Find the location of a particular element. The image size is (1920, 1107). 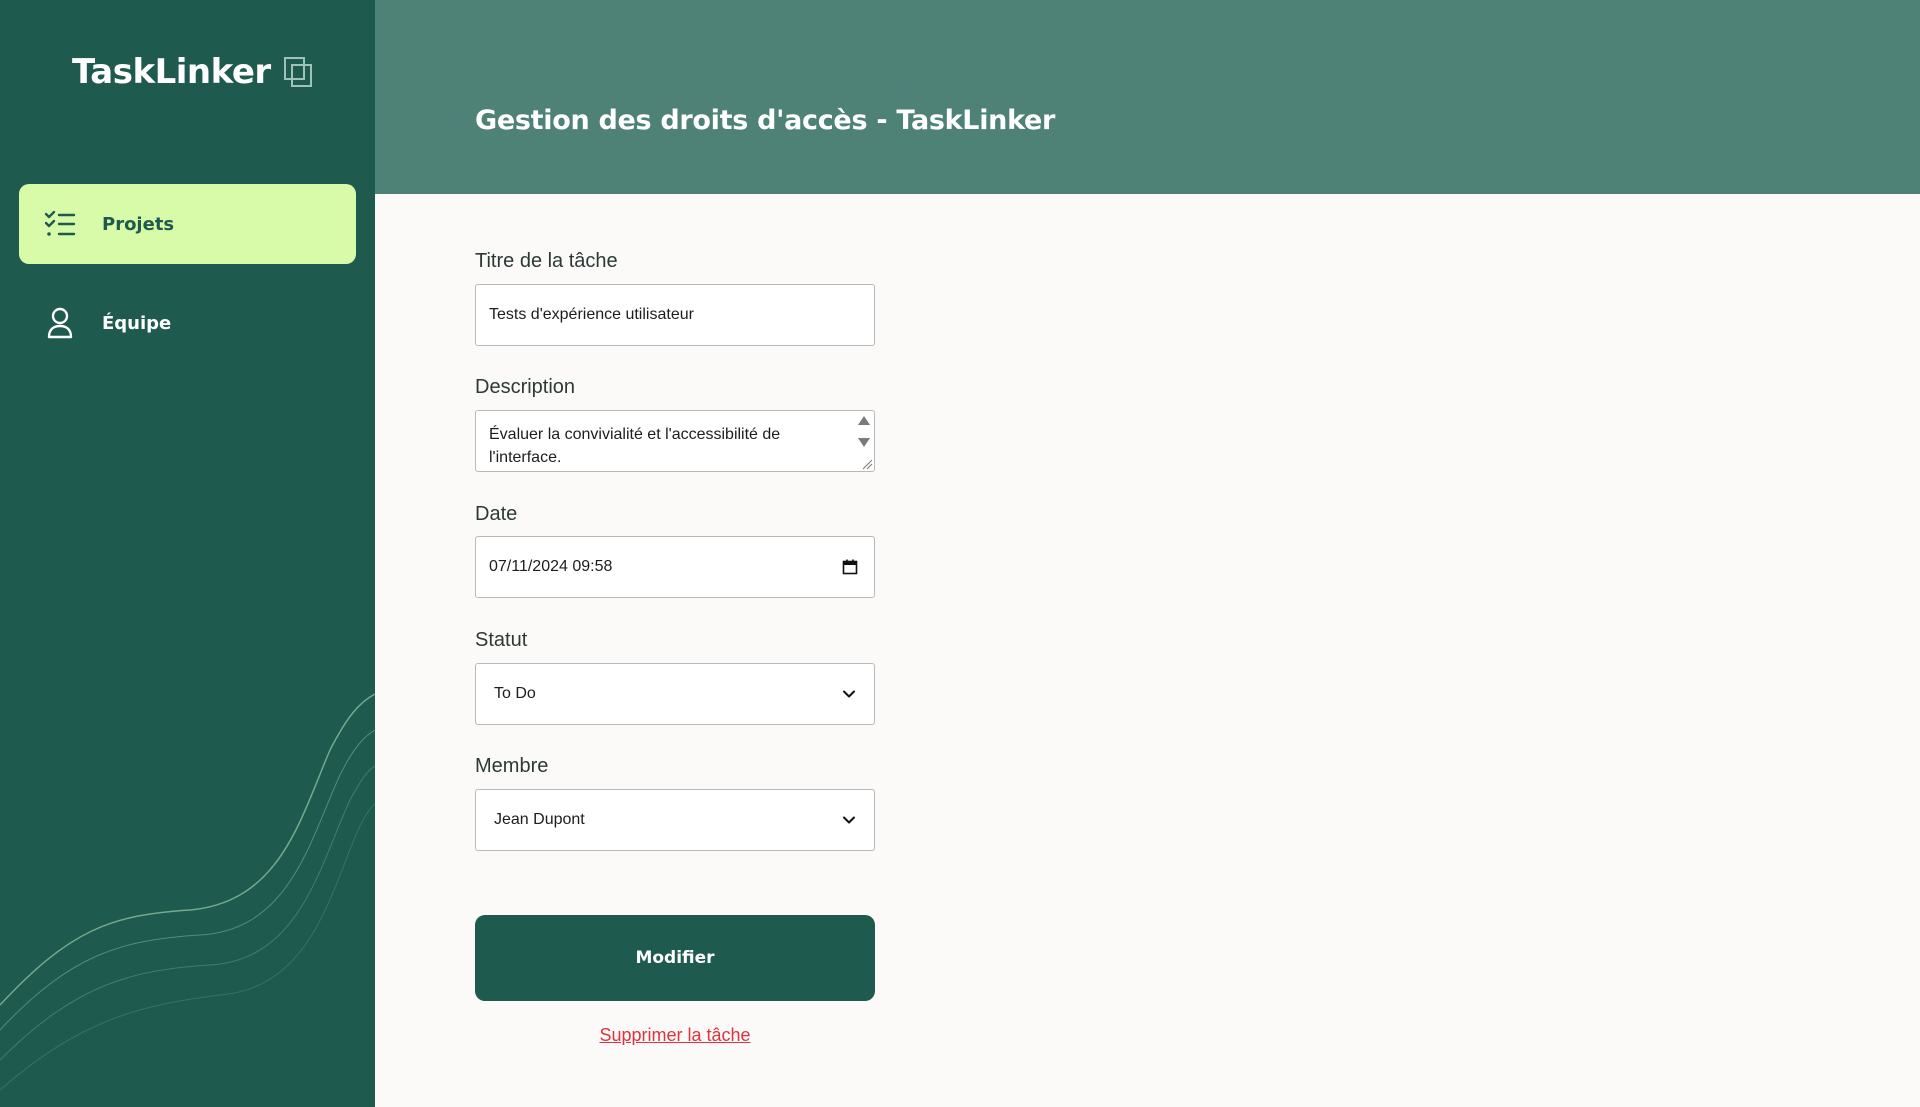

resize-grip-icon is located at coordinates (866, 463).